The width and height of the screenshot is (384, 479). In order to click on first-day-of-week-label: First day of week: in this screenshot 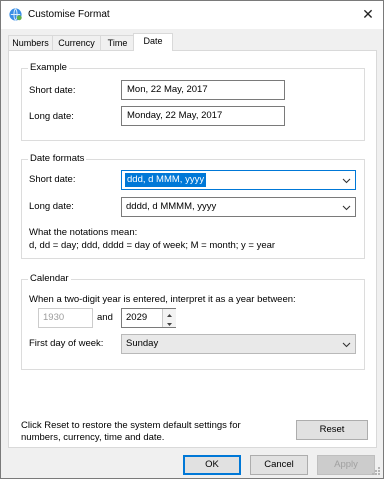, I will do `click(66, 343)`.